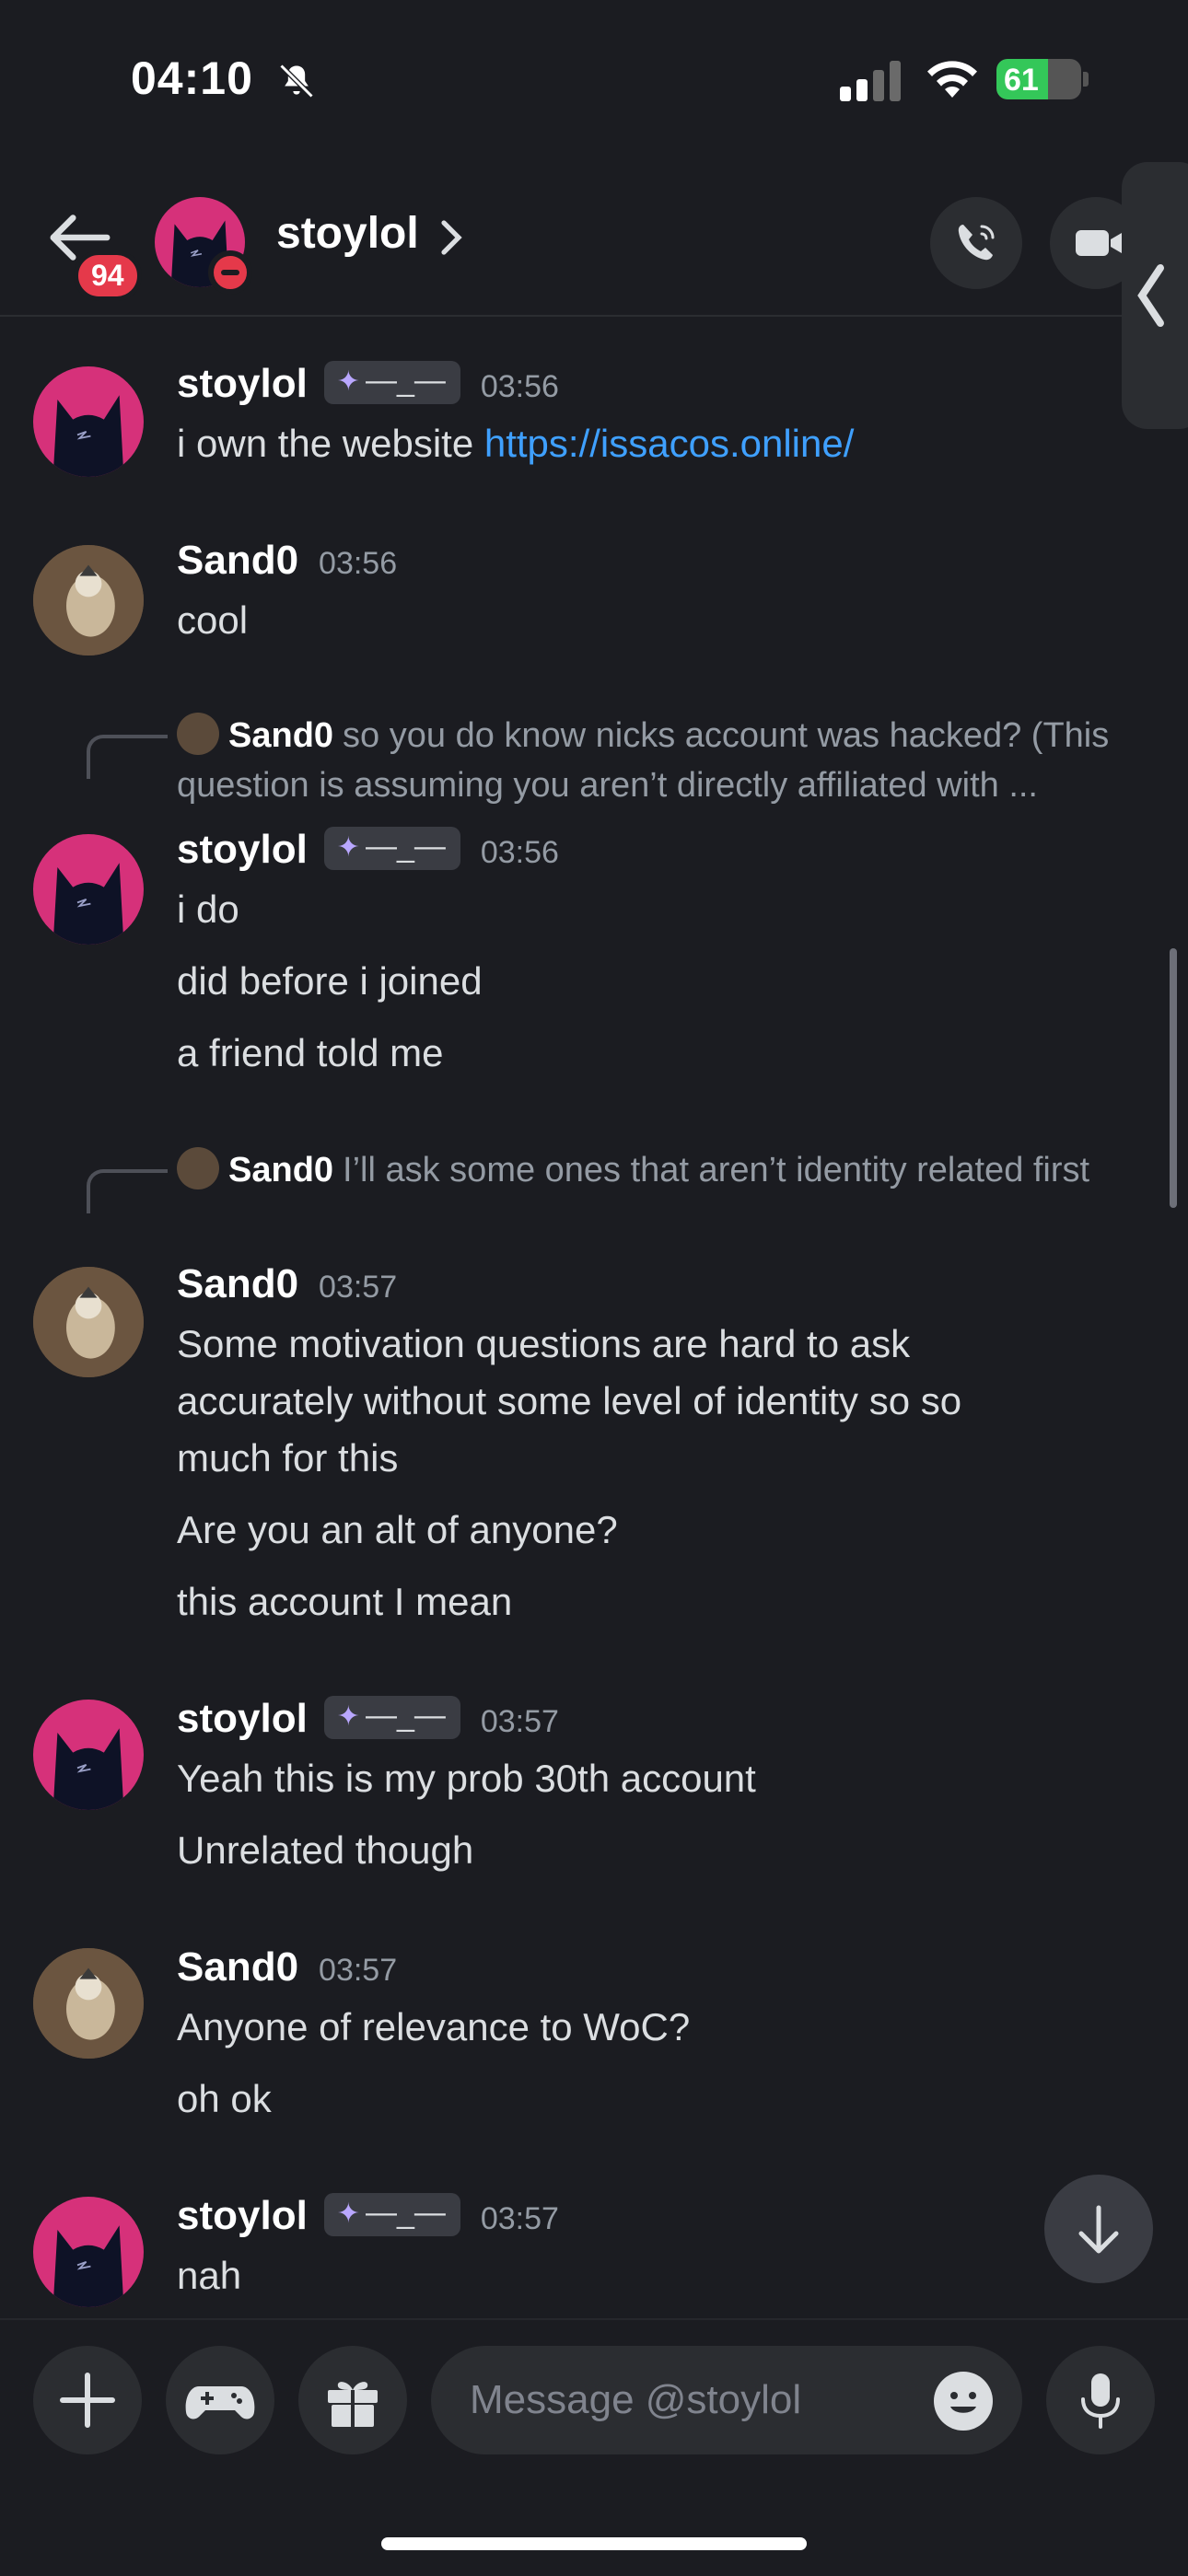 This screenshot has height=2576, width=1188. I want to click on phone-icon, so click(976, 243).